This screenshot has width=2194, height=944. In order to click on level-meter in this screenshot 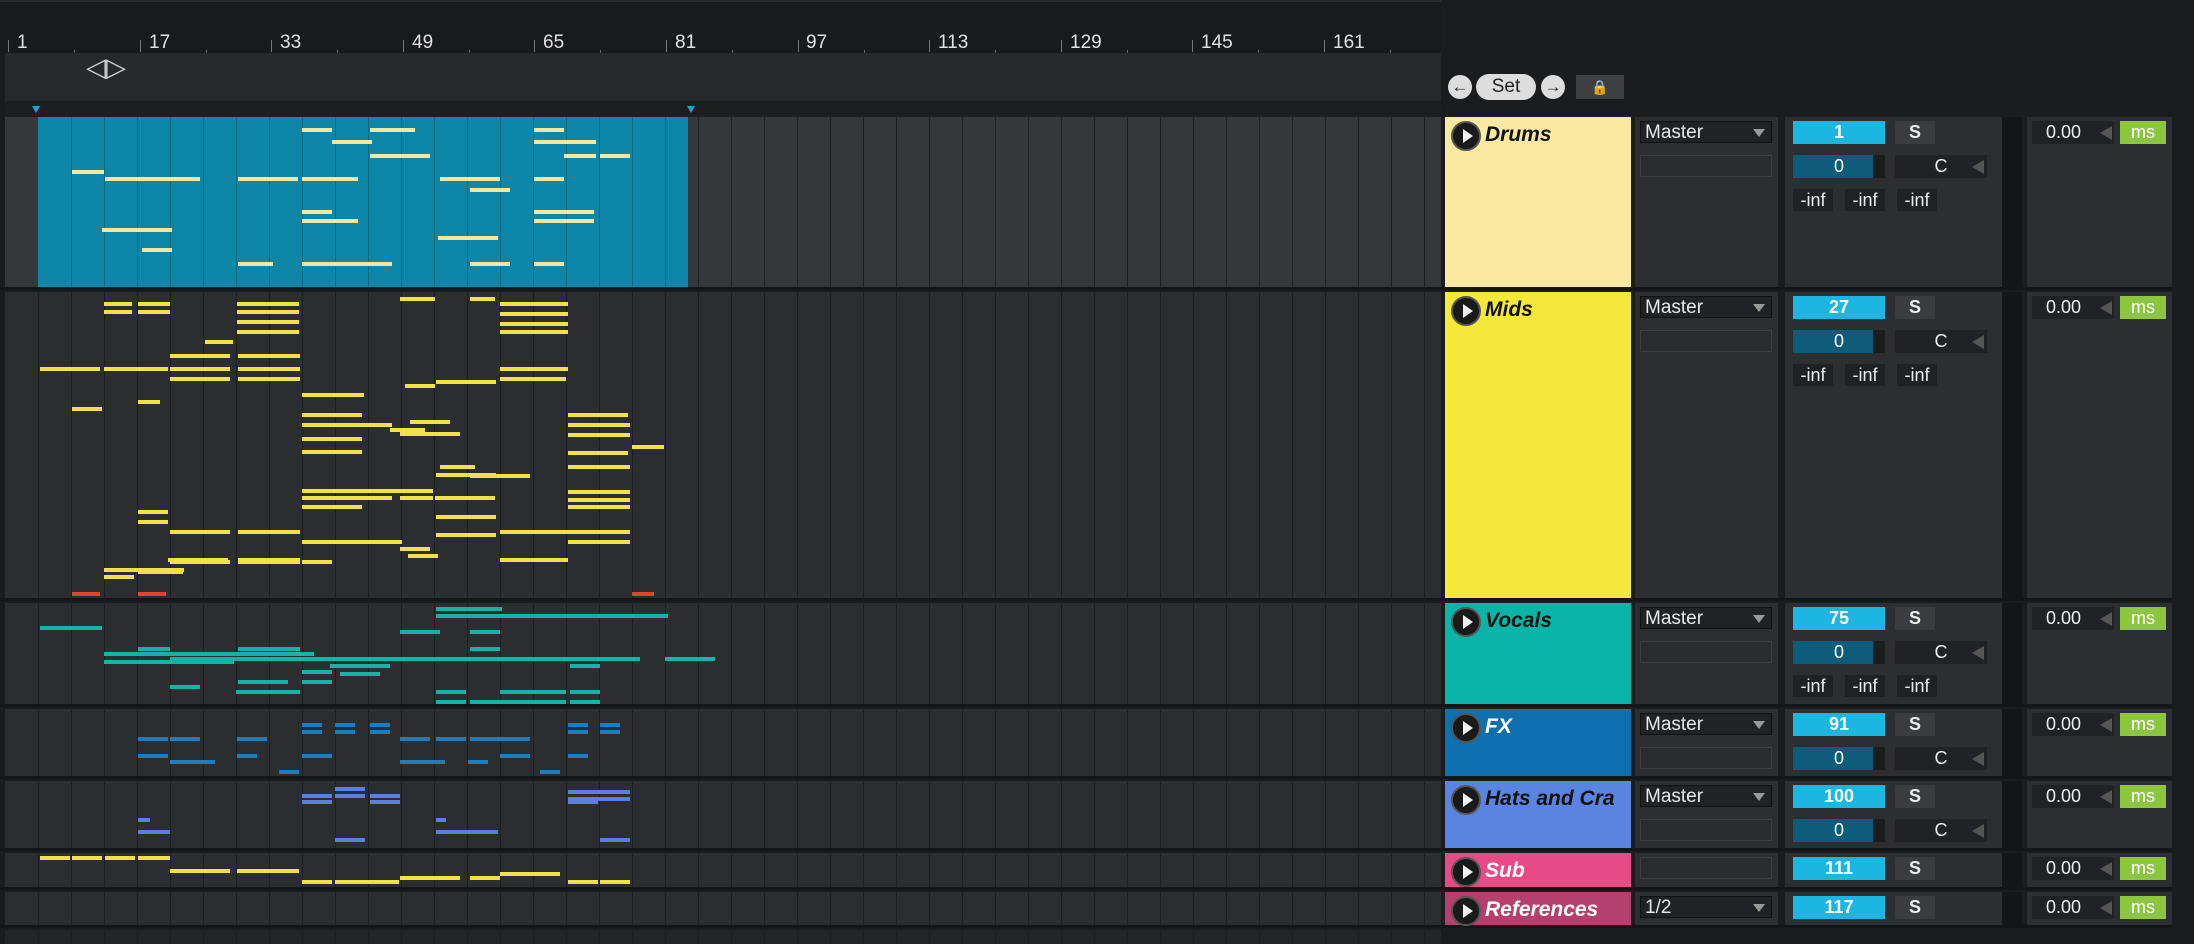, I will do `click(2012, 814)`.